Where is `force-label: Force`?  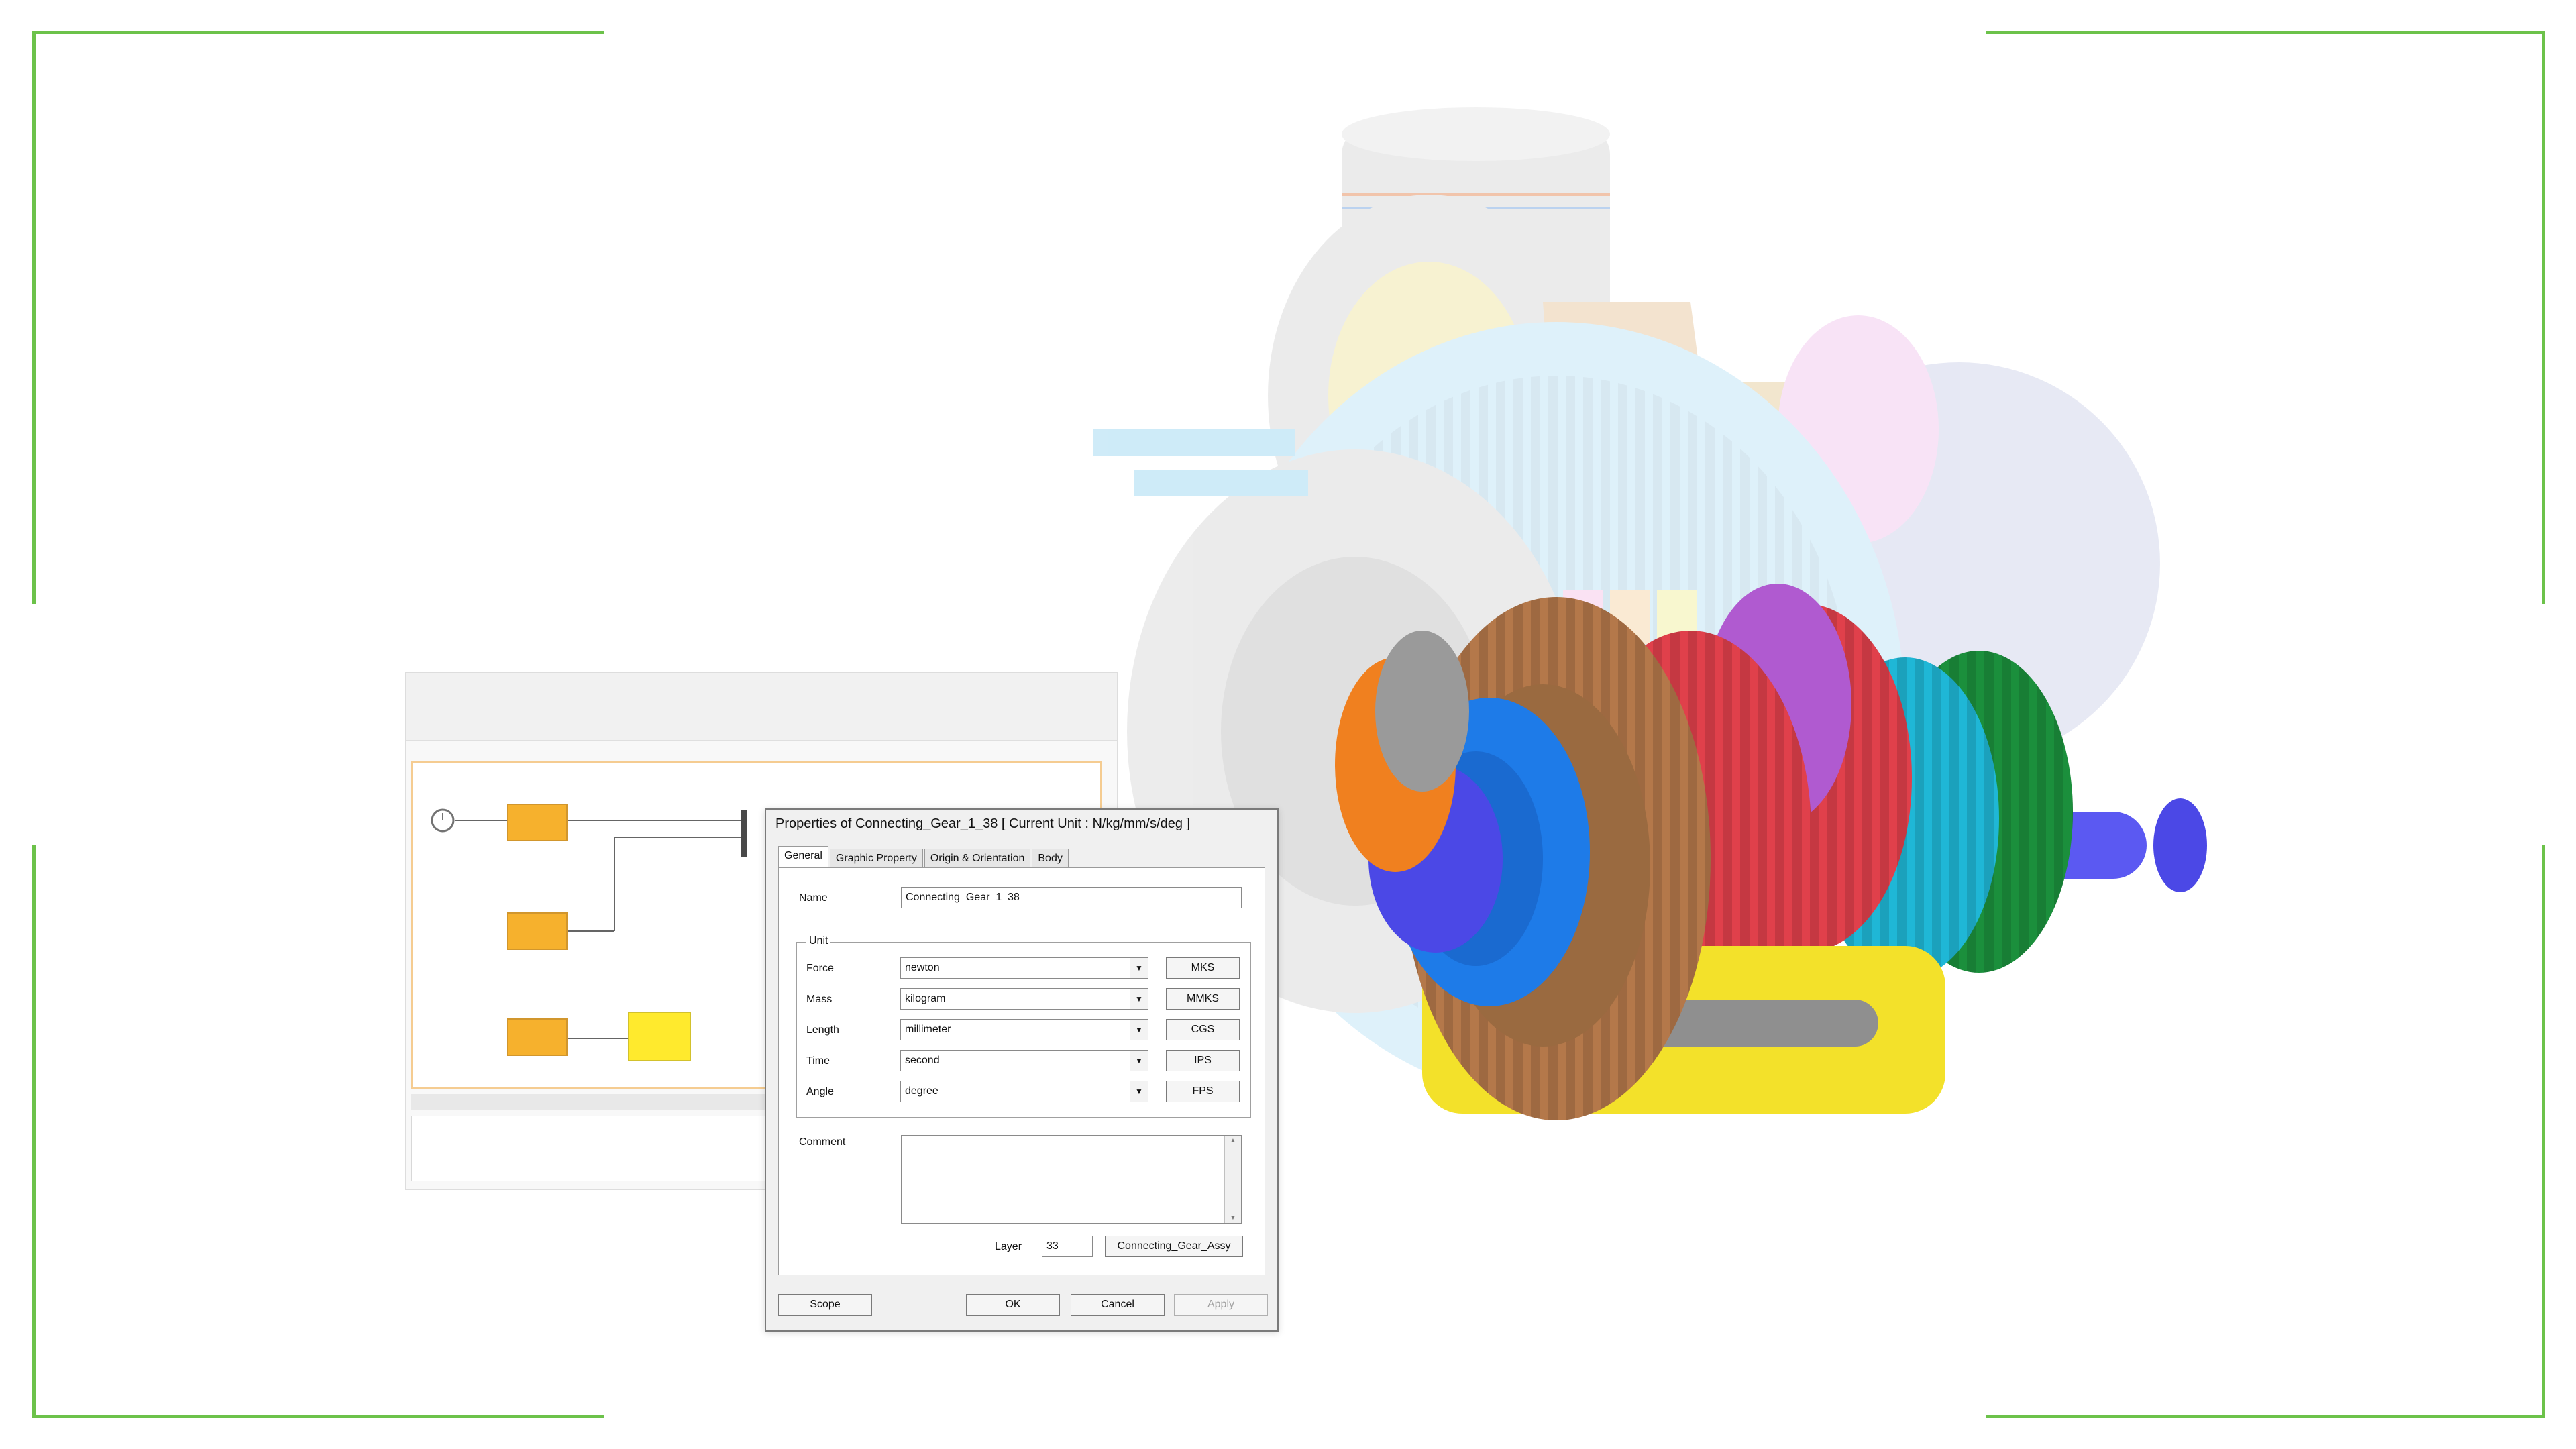 force-label: Force is located at coordinates (820, 968).